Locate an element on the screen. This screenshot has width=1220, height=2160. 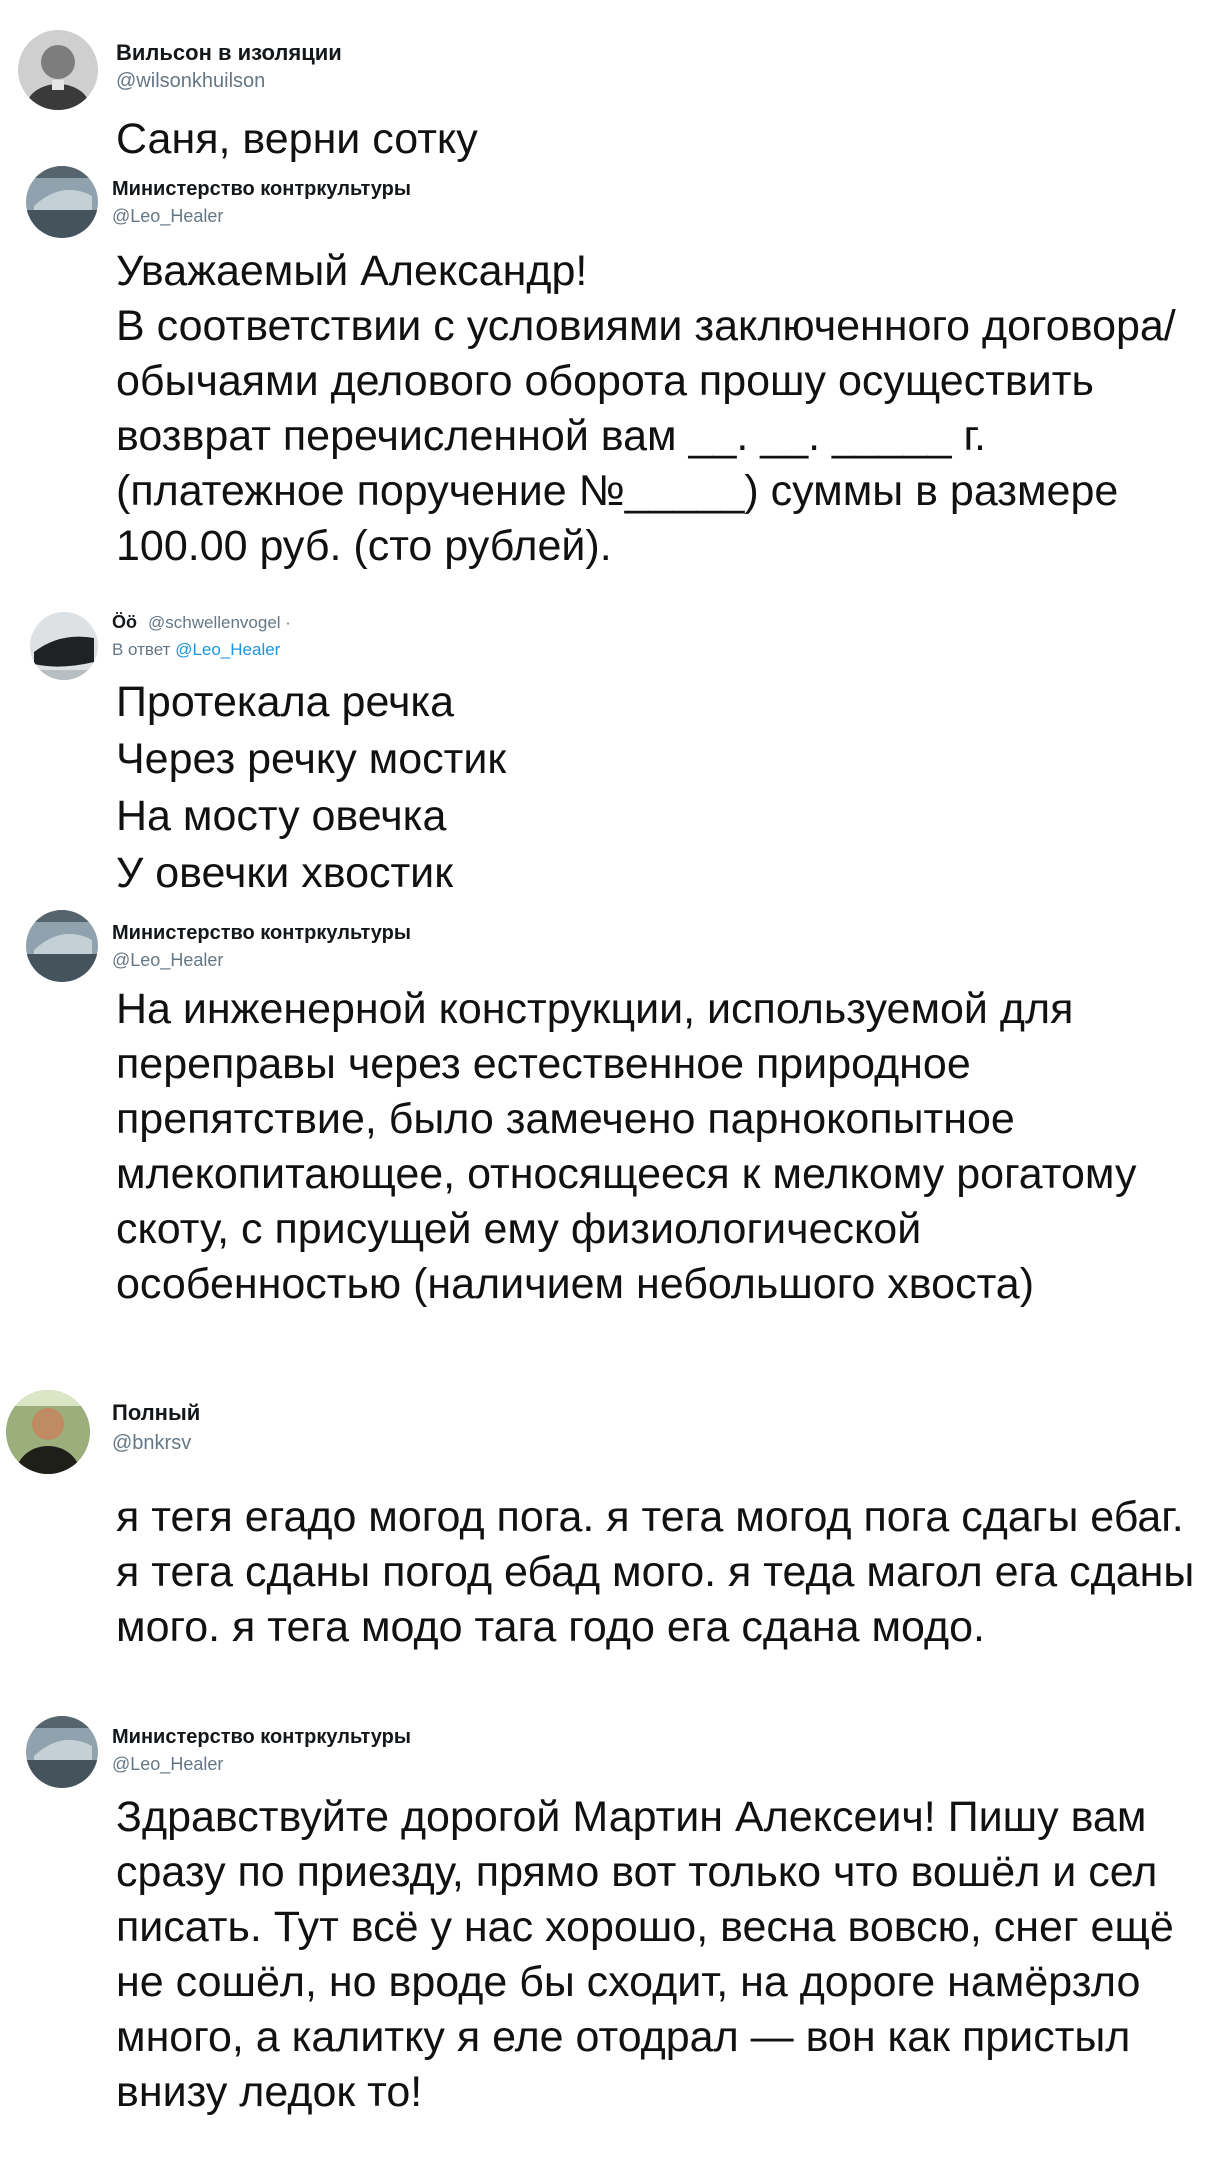
author-handle: @schwellenvogel · is located at coordinates (219, 622).